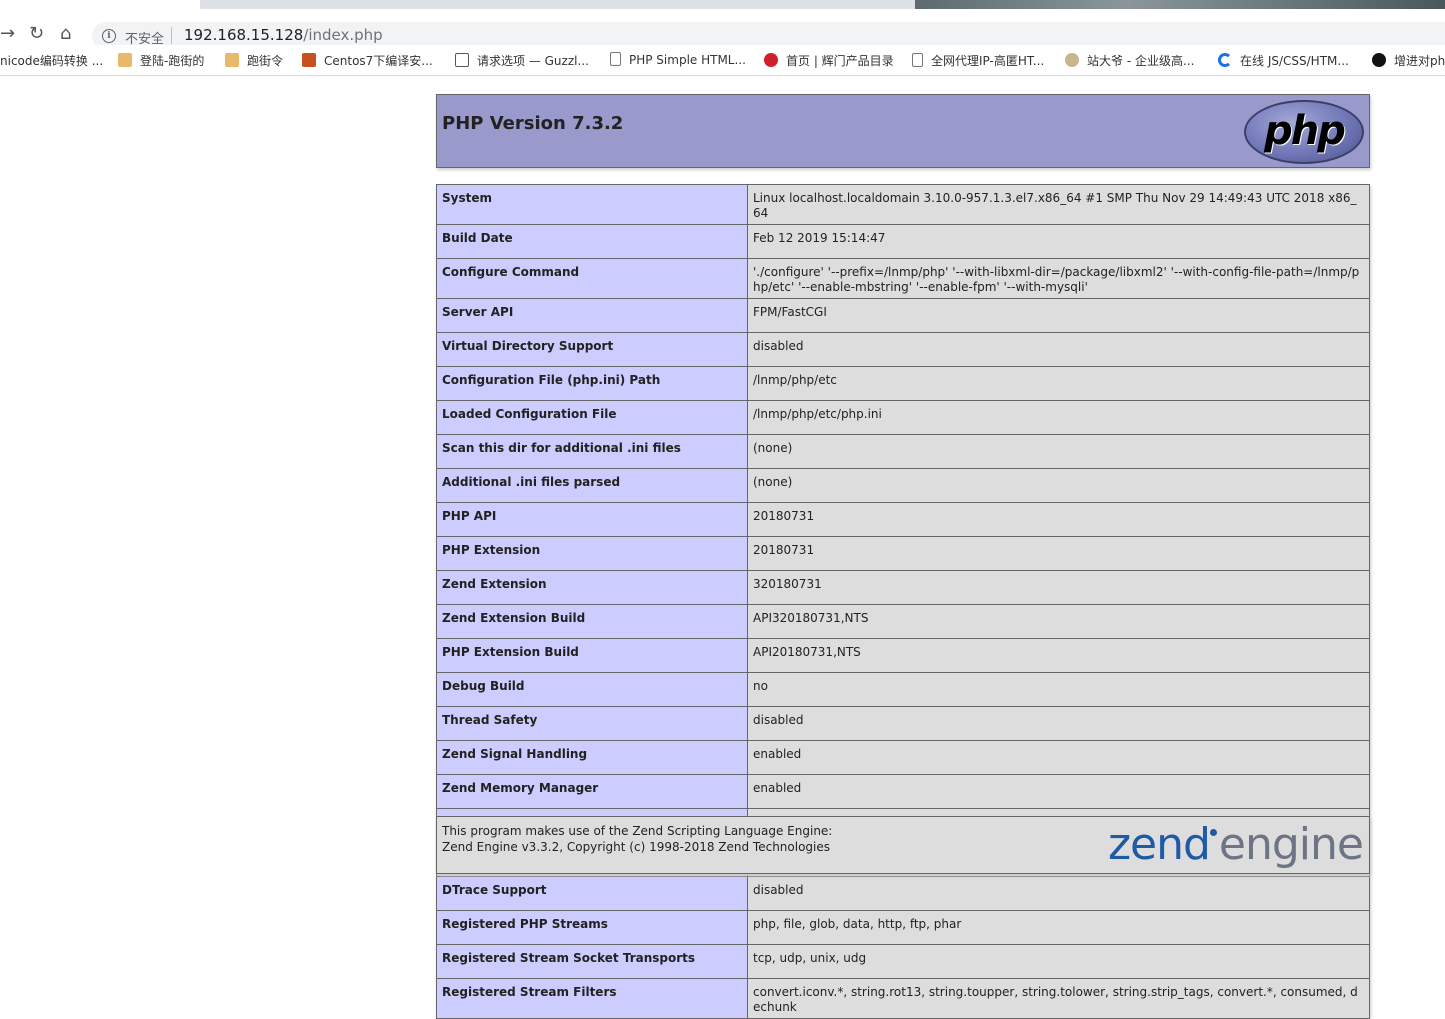 The height and width of the screenshot is (1019, 1445). I want to click on forward-arrow-icon: →, so click(7, 34).